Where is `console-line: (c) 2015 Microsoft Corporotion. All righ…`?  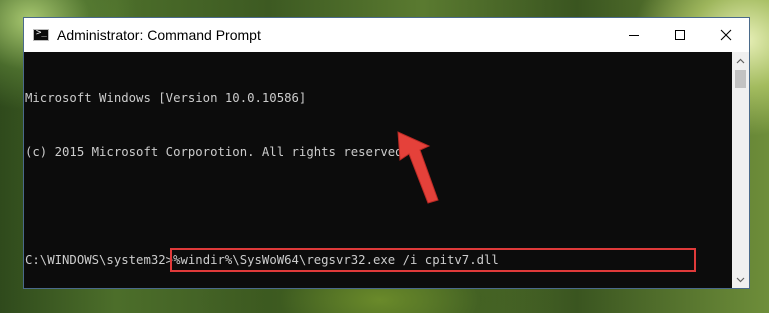 console-line: (c) 2015 Microsoft Corporotion. All righ… is located at coordinates (217, 152).